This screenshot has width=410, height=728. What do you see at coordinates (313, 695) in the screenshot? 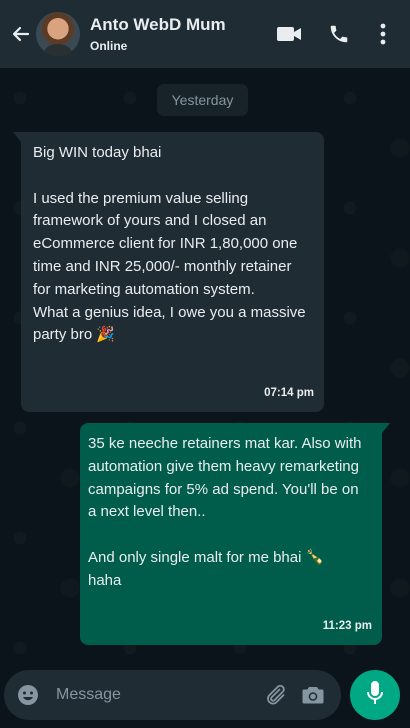
I see `camera-icon` at bounding box center [313, 695].